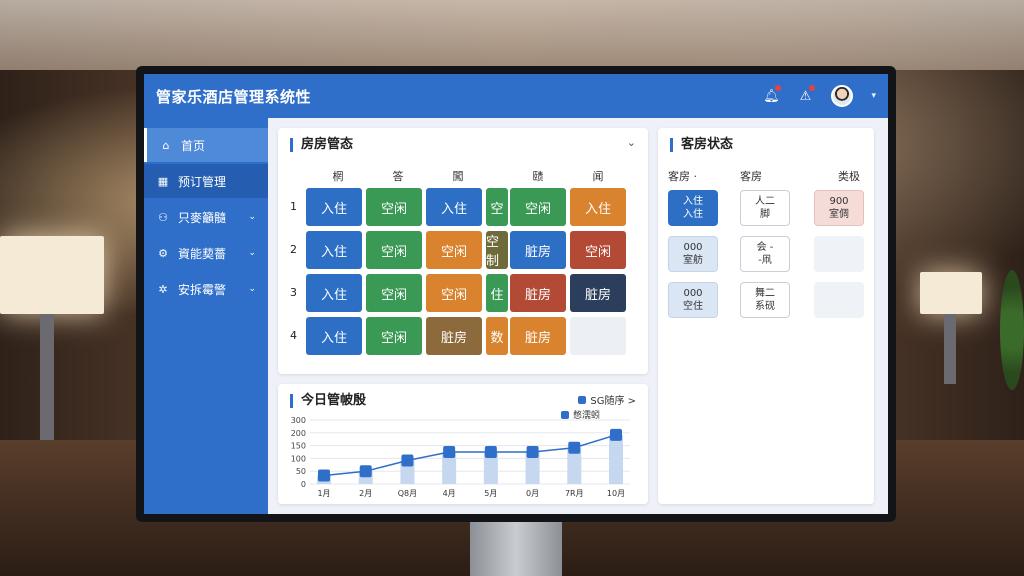 The width and height of the screenshot is (1024, 576). I want to click on lamp-right-base, so click(950, 349).